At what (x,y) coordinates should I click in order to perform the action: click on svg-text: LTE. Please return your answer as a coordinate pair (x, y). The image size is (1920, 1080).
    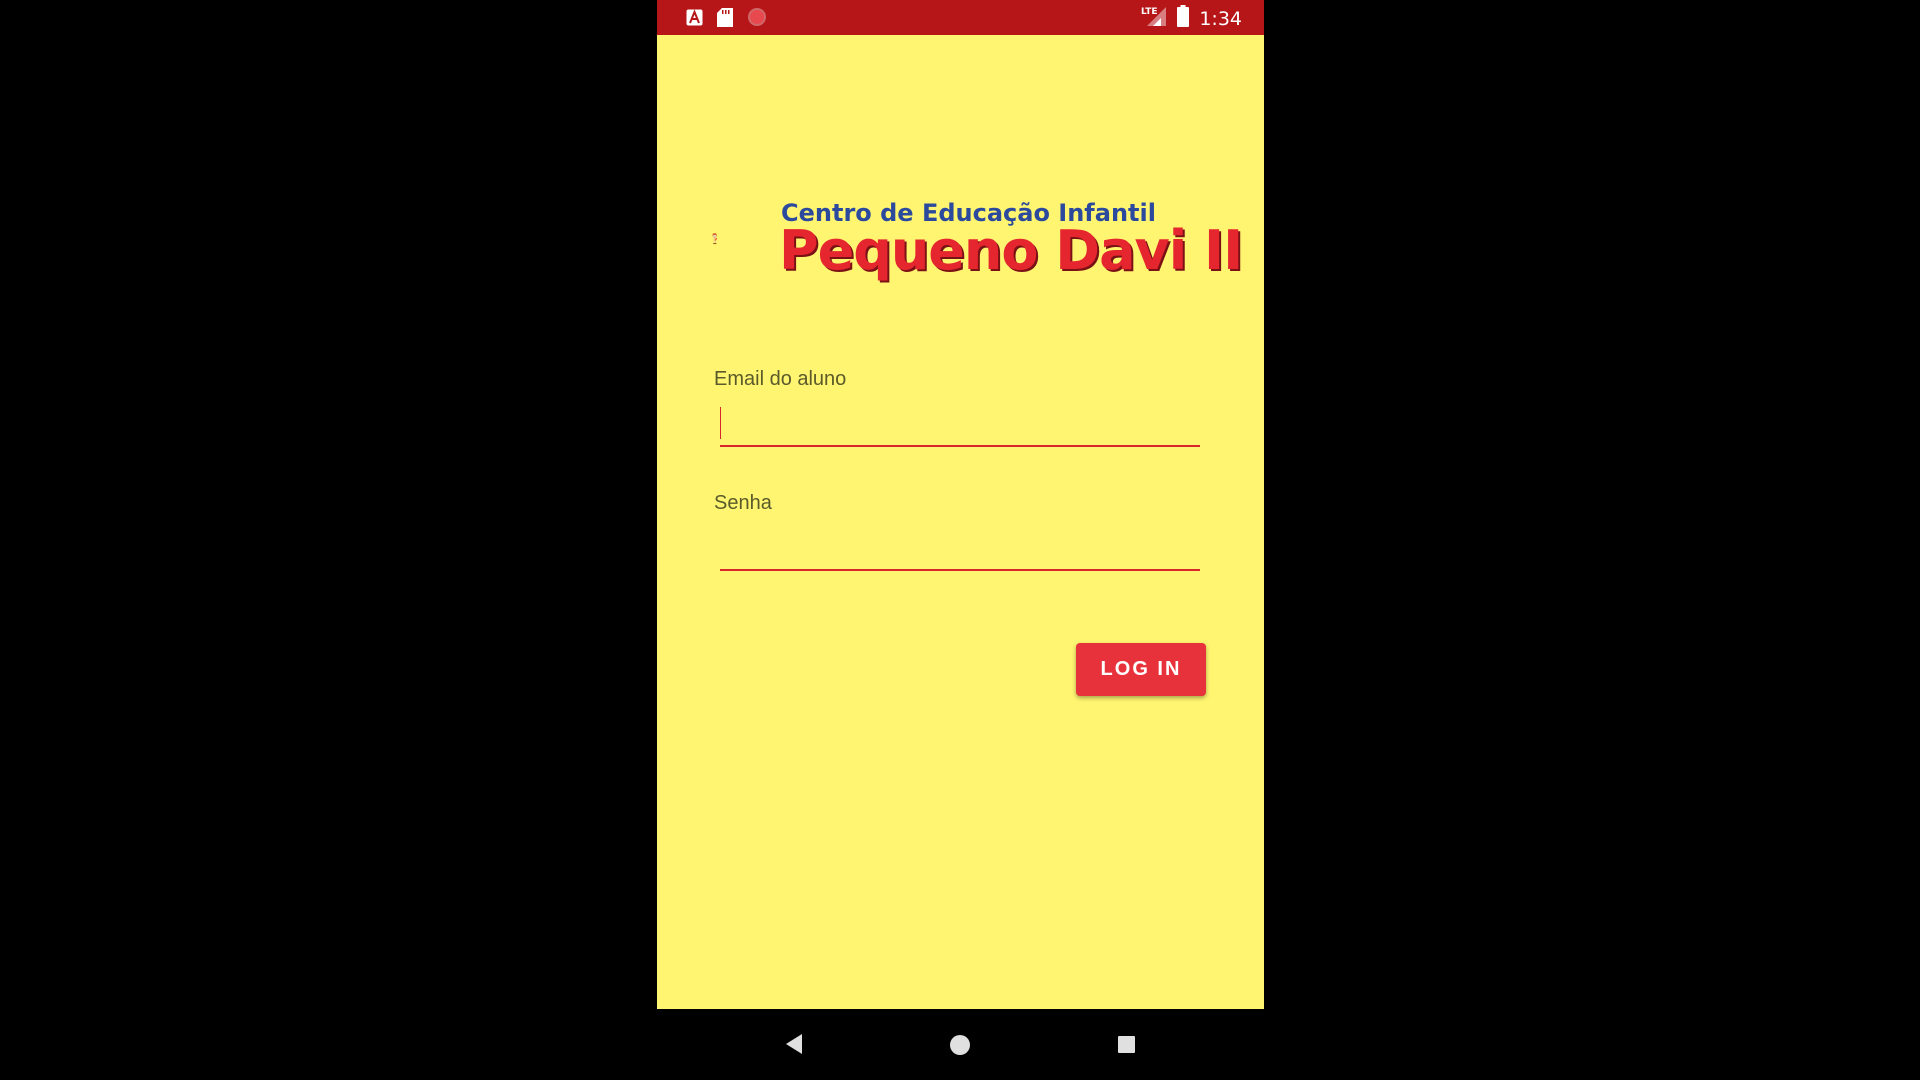
    Looking at the image, I should click on (1149, 12).